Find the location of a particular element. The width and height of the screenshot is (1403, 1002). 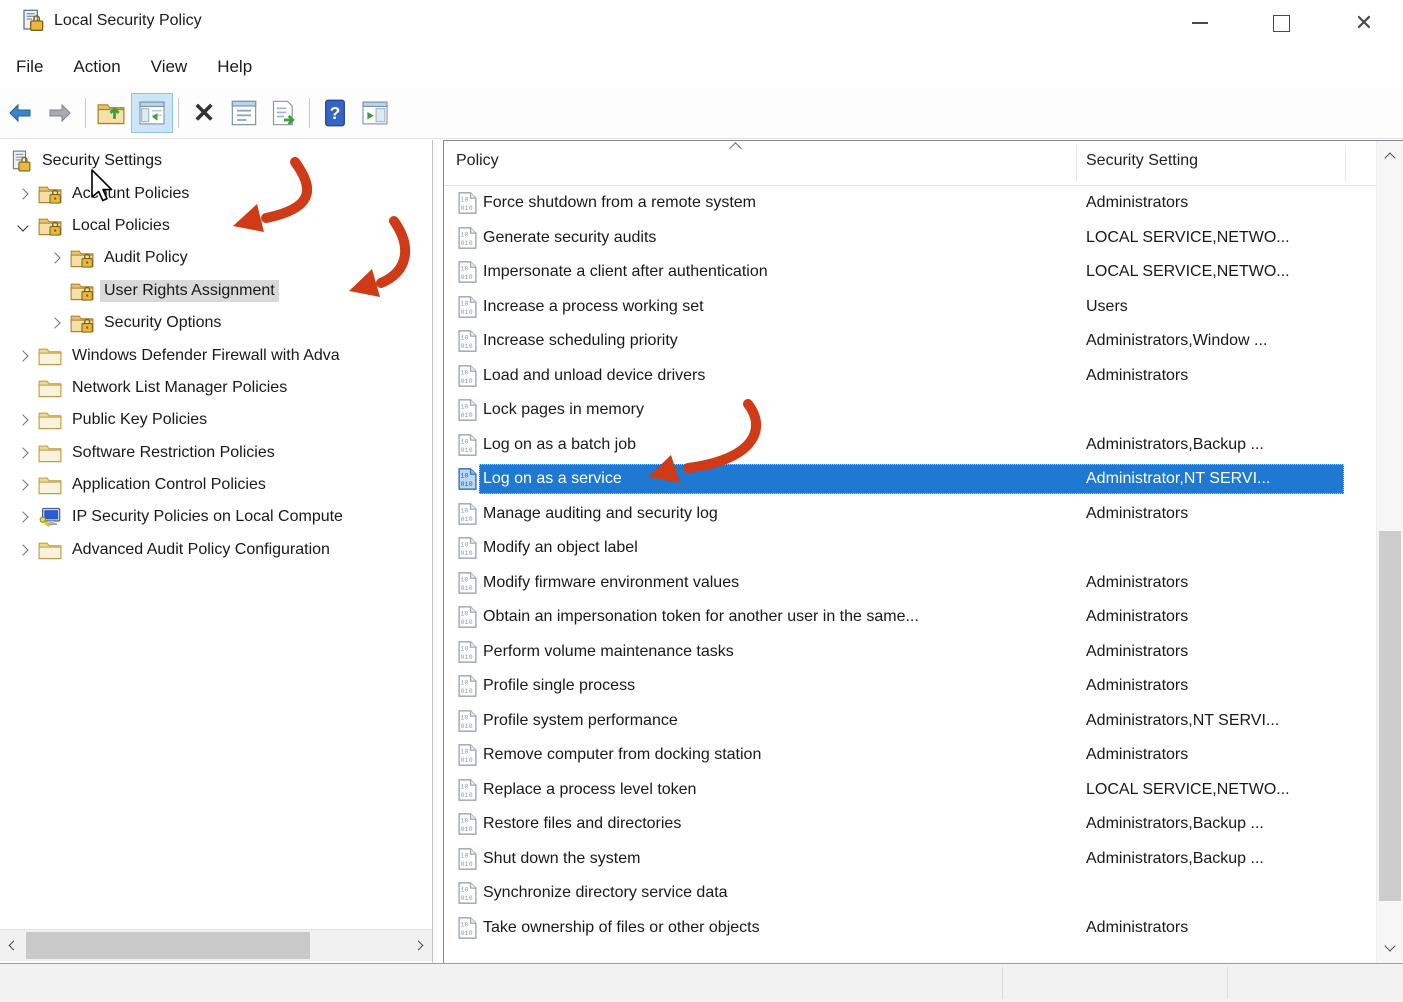

policy-row: 10 010 Modify an object label is located at coordinates (910, 548).